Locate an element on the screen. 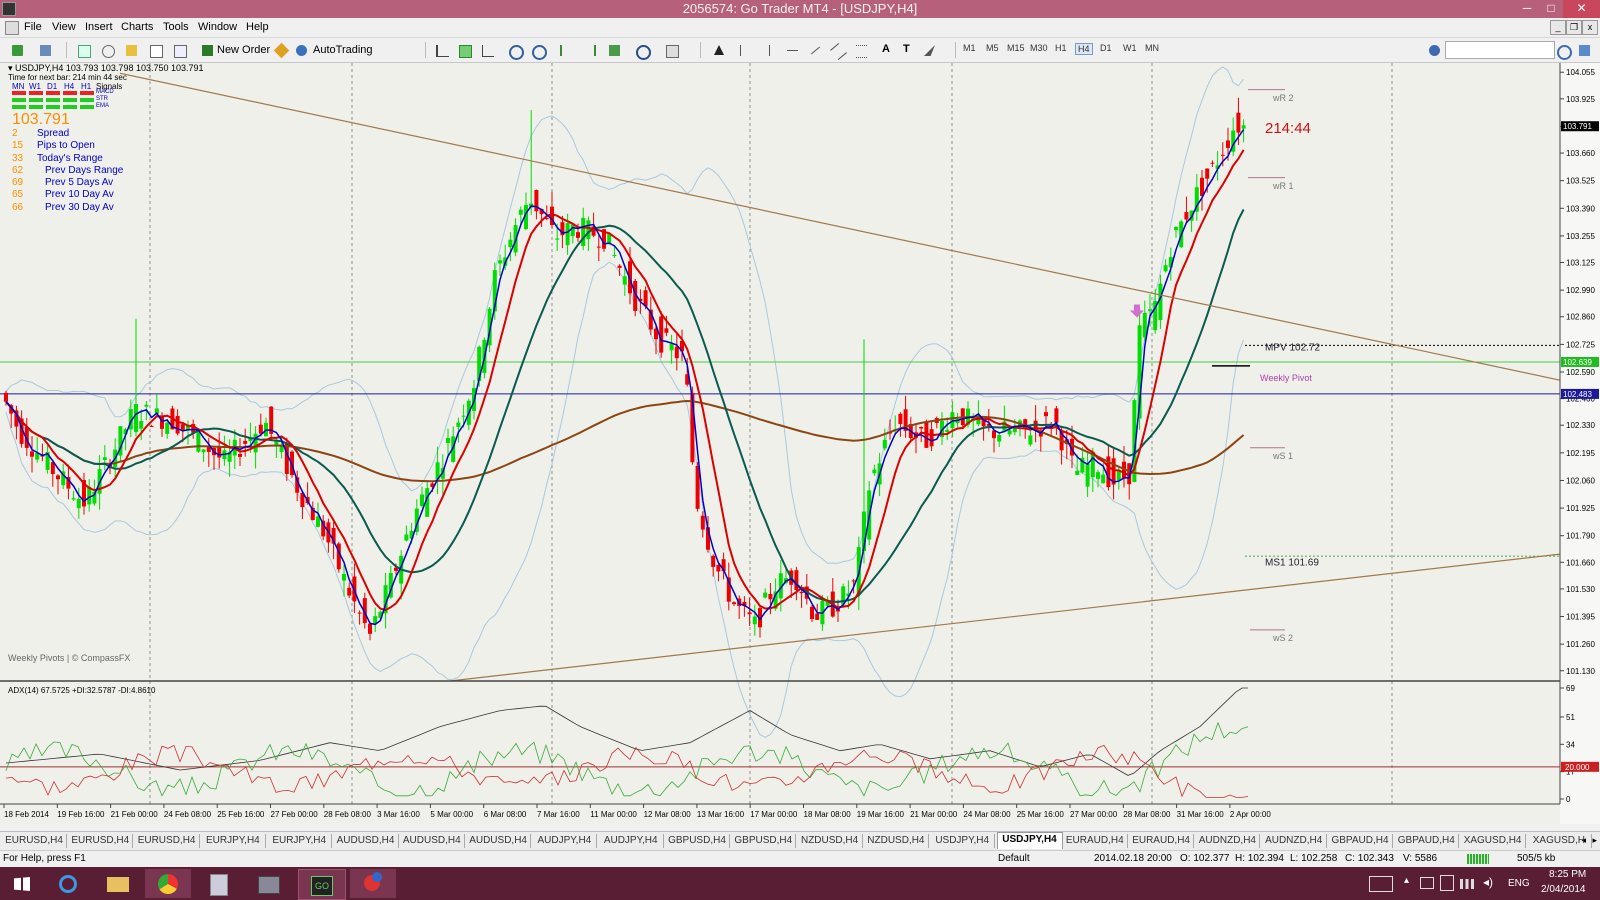 This screenshot has width=1600, height=900. timeframe-m30: M30 is located at coordinates (1039, 48).